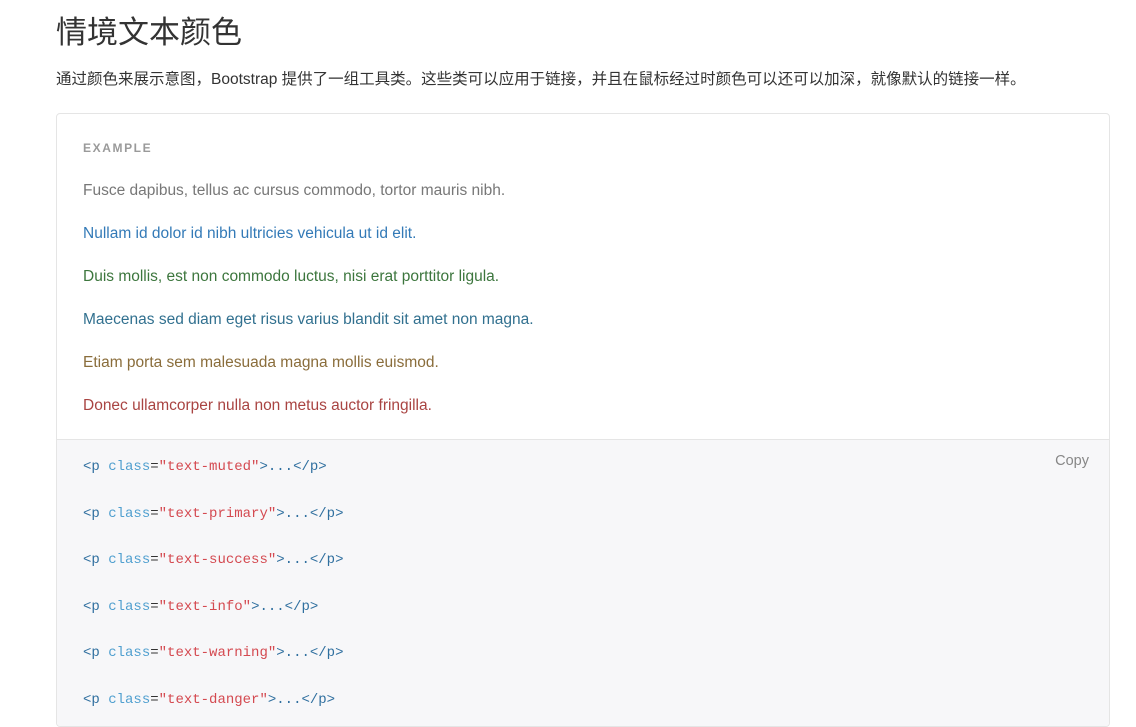  I want to click on code-line: <p class="text-warning">...</p>, so click(588, 653).